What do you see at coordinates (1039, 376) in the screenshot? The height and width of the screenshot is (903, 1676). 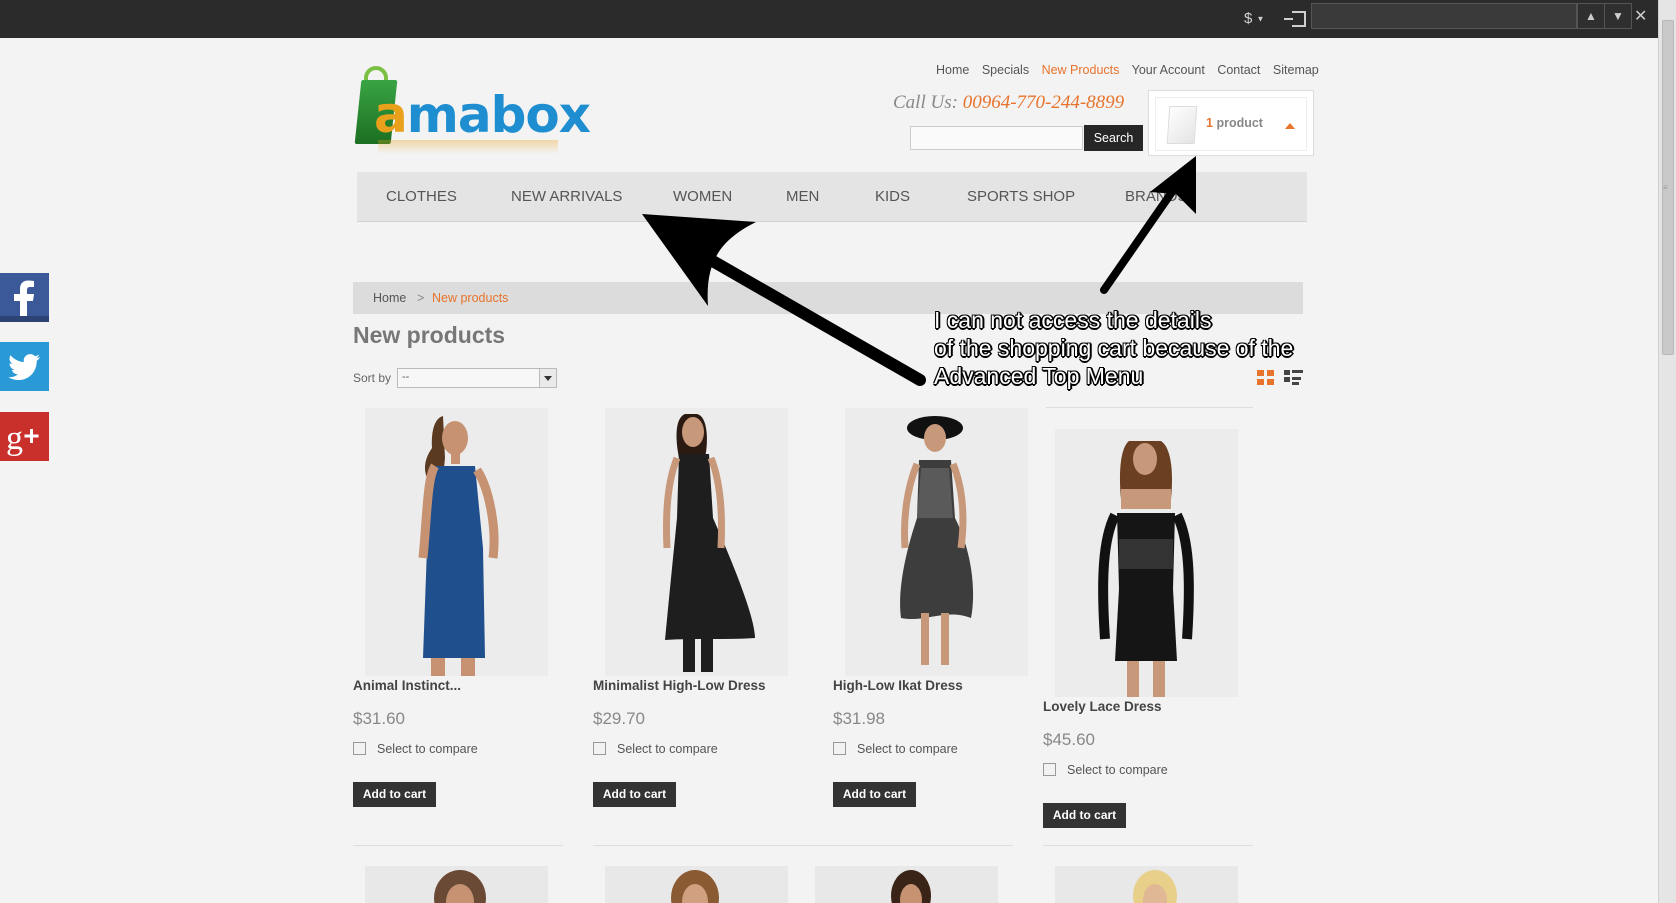 I see `annotation-line: Advanced Top Menu` at bounding box center [1039, 376].